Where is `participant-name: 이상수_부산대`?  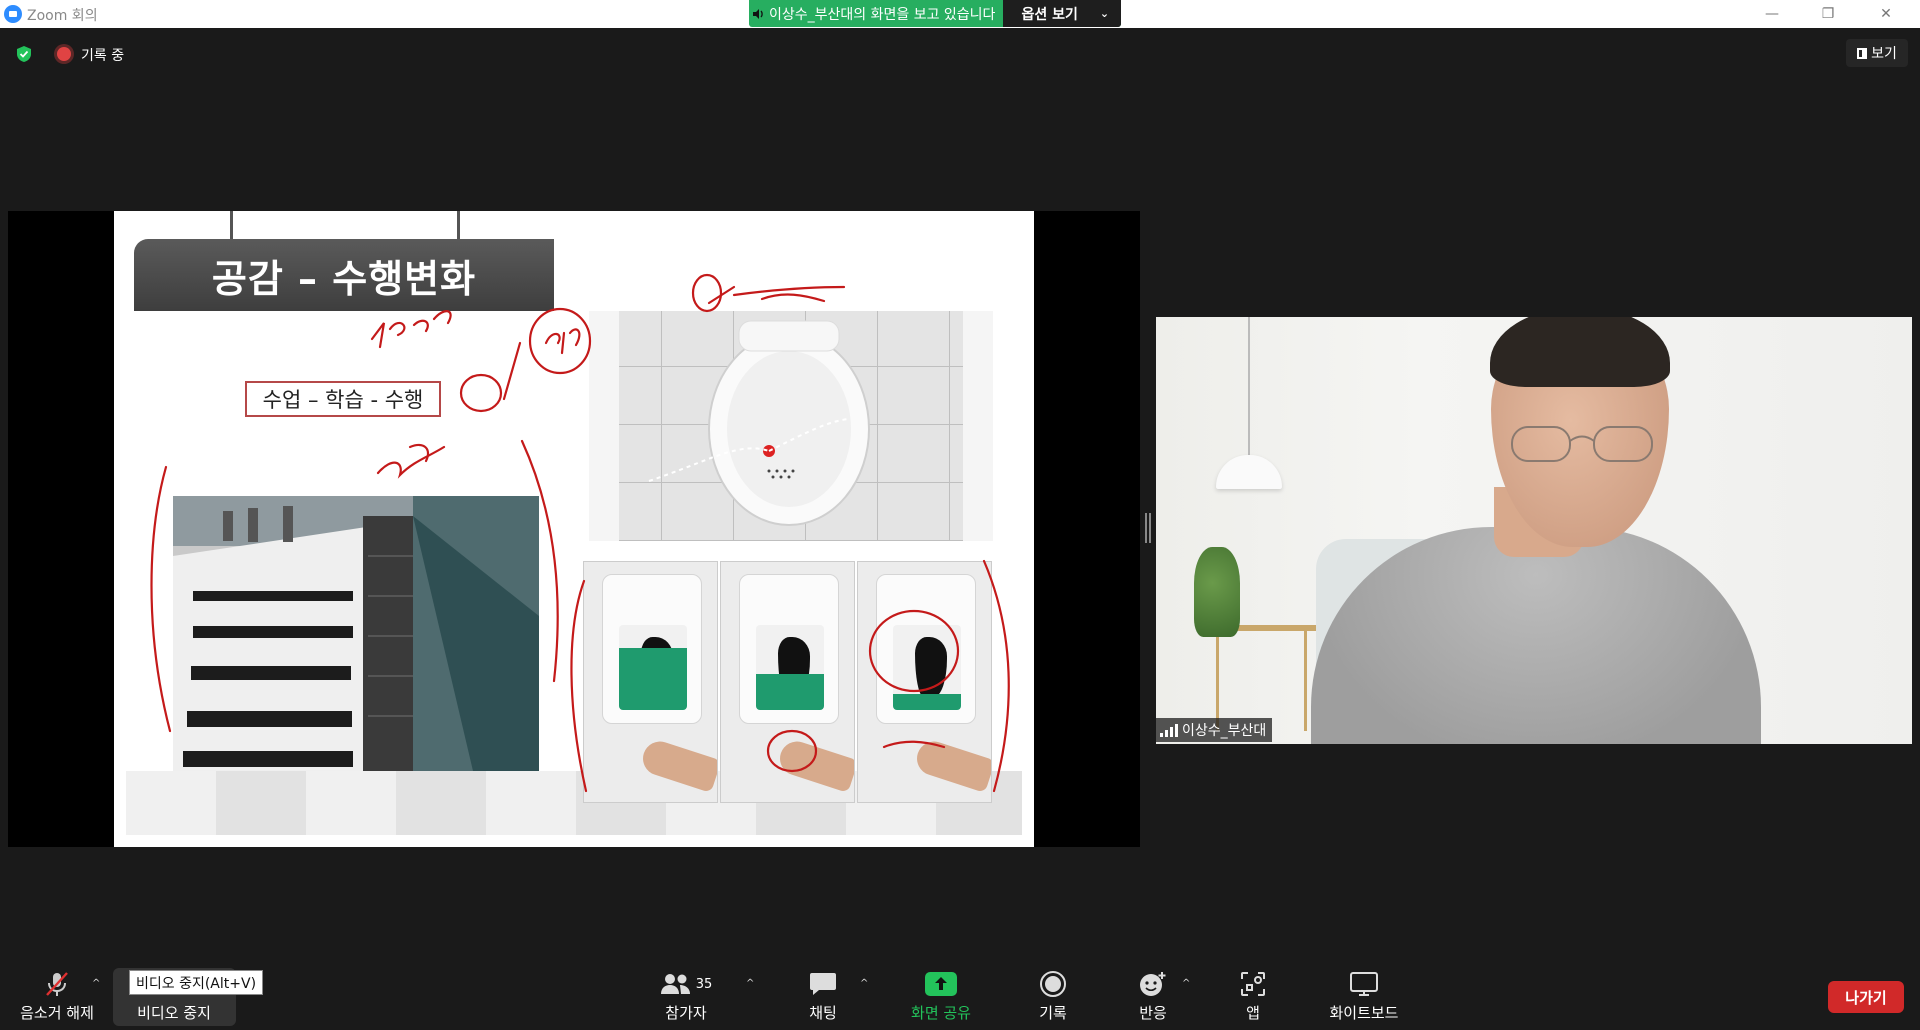 participant-name: 이상수_부산대 is located at coordinates (1224, 731).